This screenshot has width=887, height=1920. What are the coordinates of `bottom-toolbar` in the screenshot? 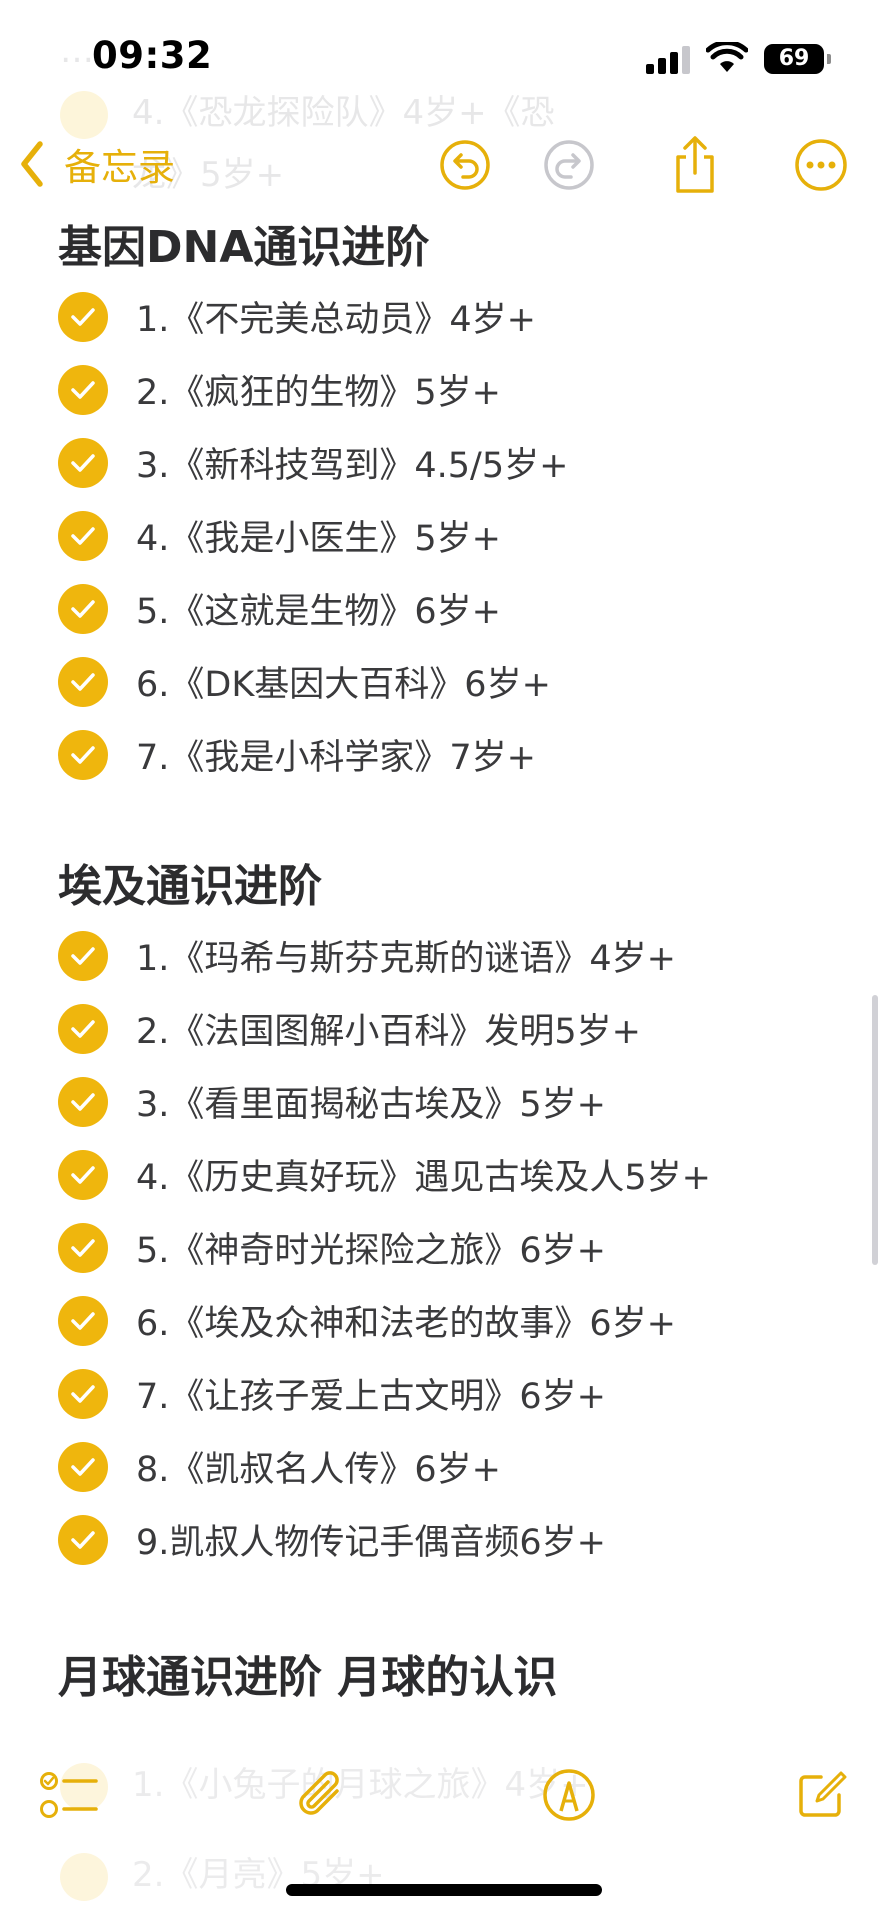 It's located at (443, 1795).